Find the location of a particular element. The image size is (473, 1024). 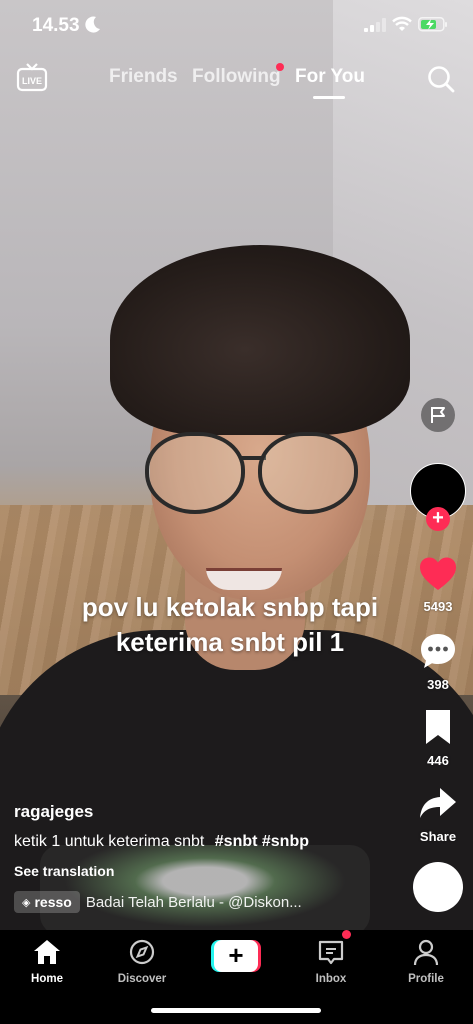

heart-icon is located at coordinates (438, 573).